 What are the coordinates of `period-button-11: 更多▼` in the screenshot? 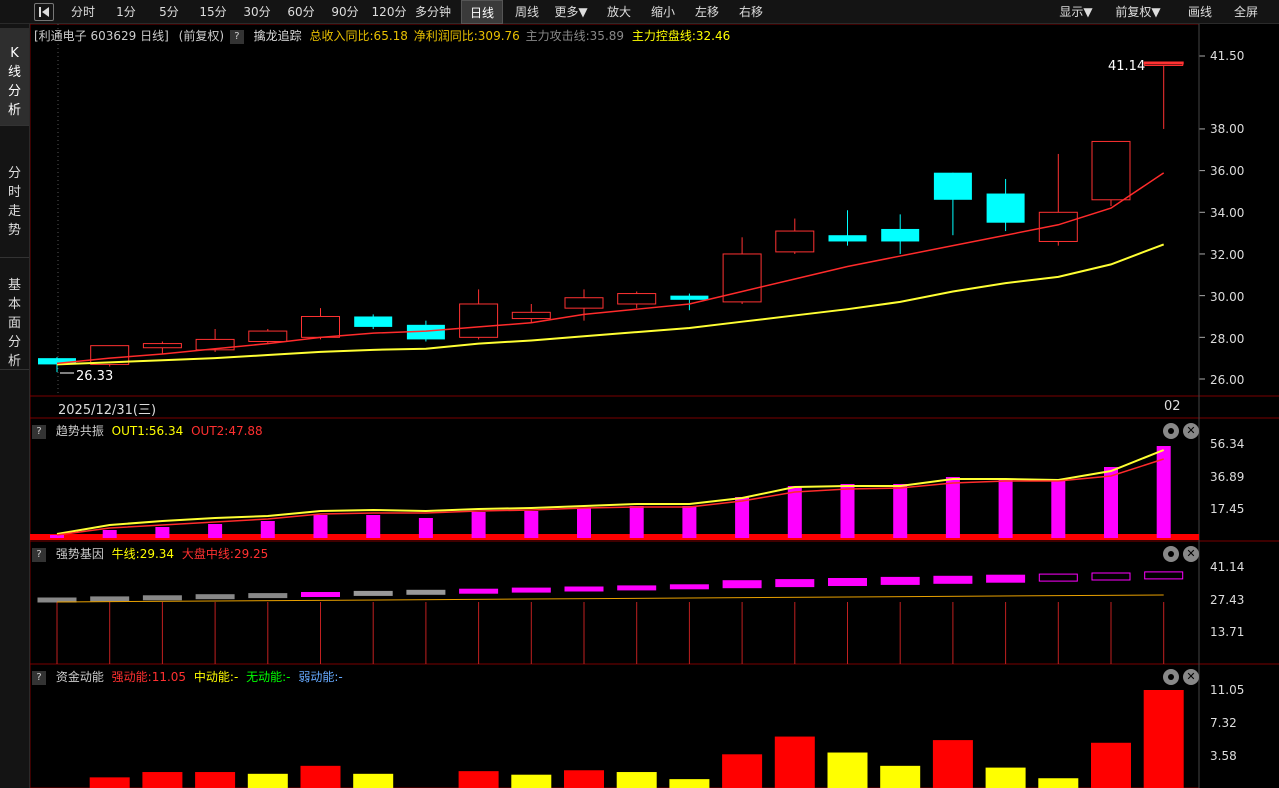 It's located at (571, 12).